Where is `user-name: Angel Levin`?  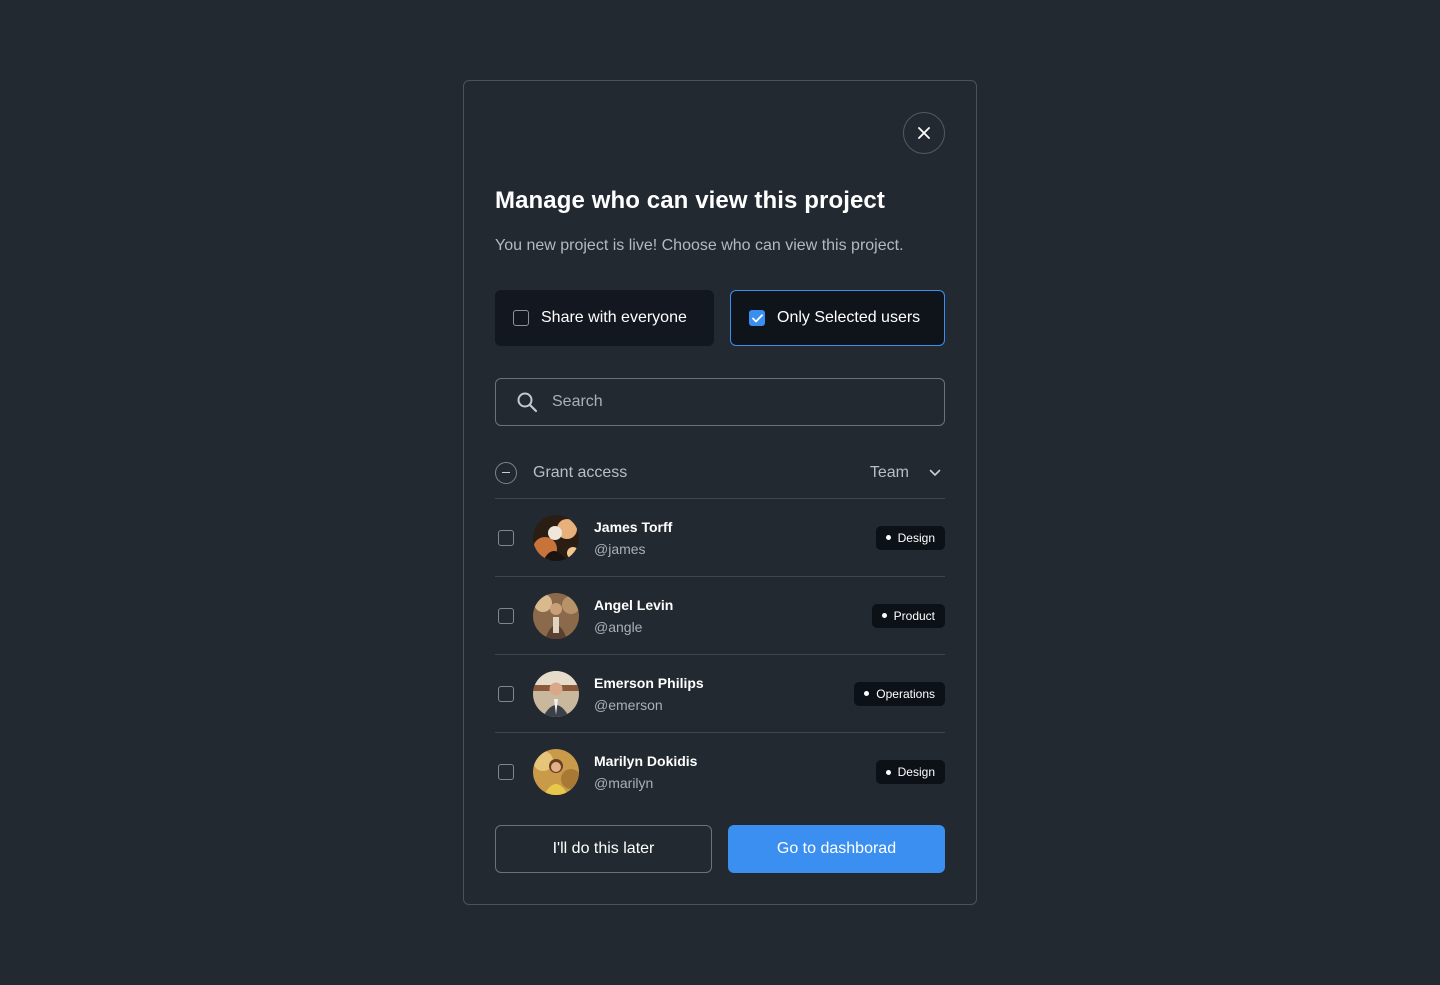
user-name: Angel Levin is located at coordinates (634, 604).